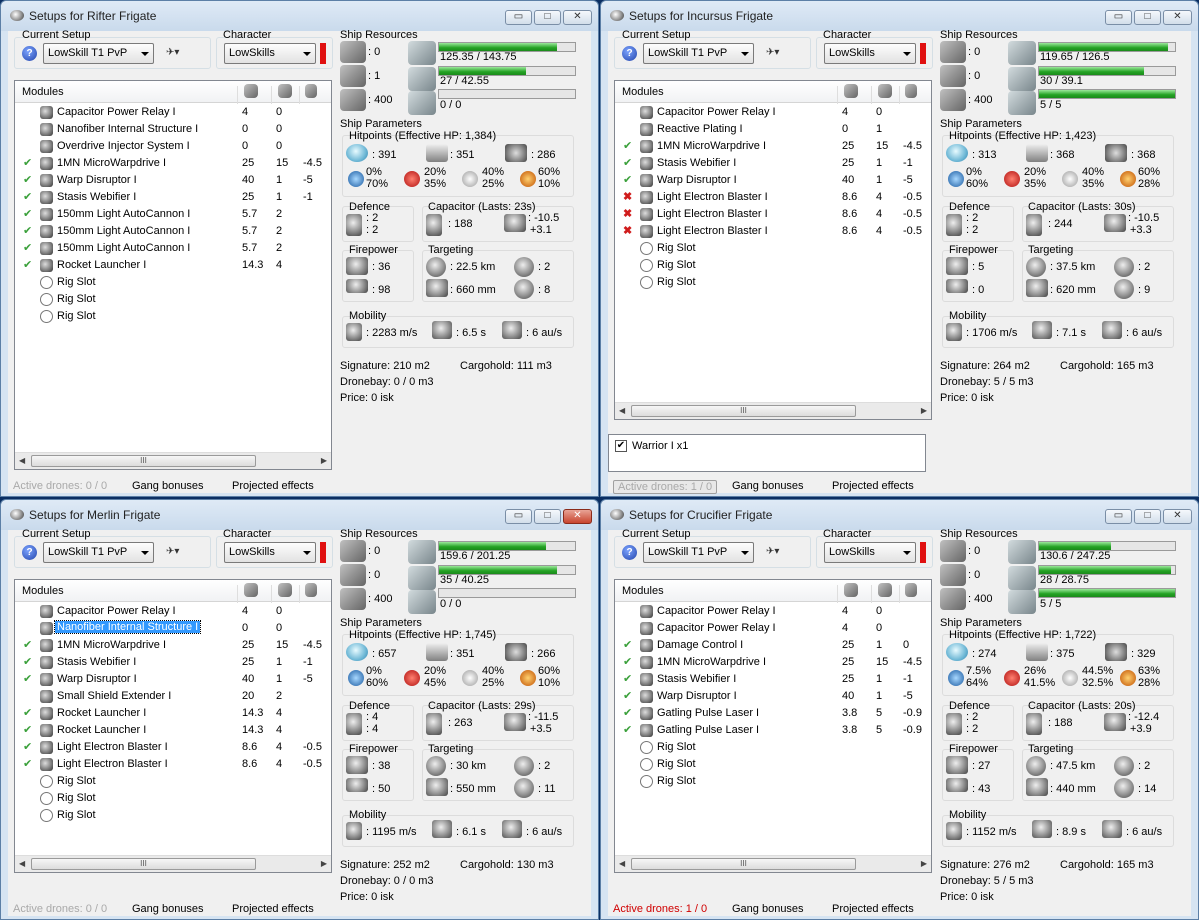 This screenshot has height=920, width=1199. I want to click on modules-column-header: Modules, so click(643, 92).